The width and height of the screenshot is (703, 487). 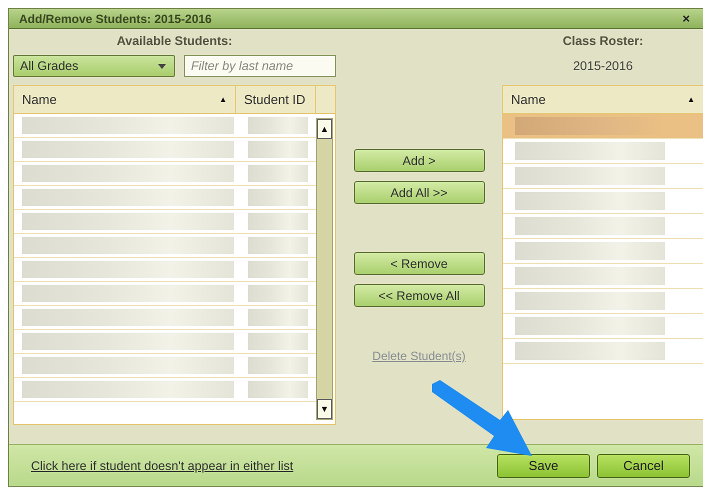 What do you see at coordinates (419, 263) in the screenshot?
I see `transfer-button: < Remove` at bounding box center [419, 263].